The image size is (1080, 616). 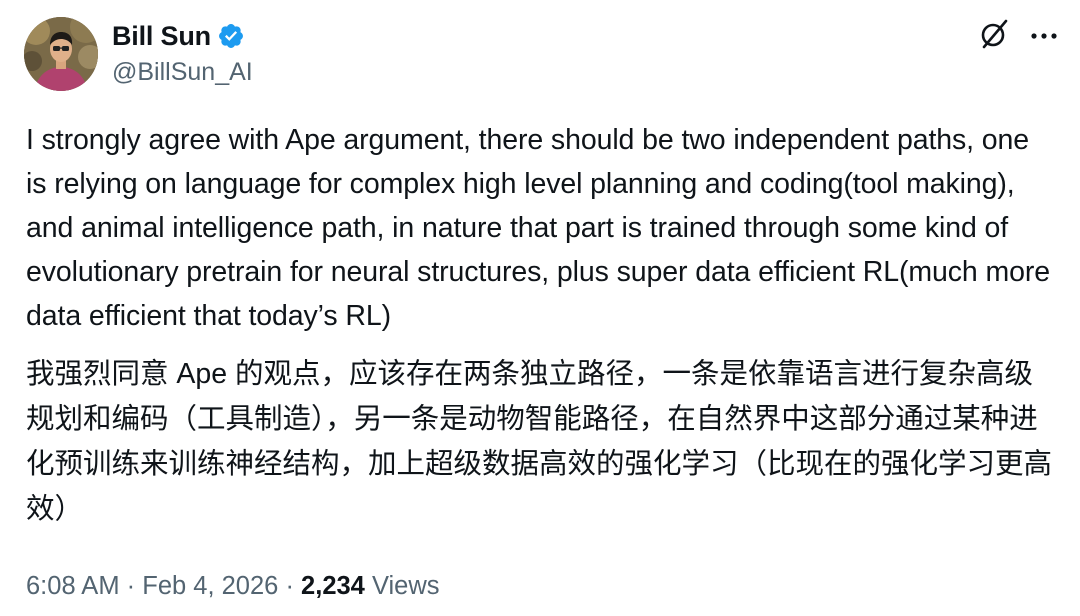 I want to click on tweet-meta: 6:08 AM · Feb 4, 2026 · 2,234 Views, so click(x=233, y=586).